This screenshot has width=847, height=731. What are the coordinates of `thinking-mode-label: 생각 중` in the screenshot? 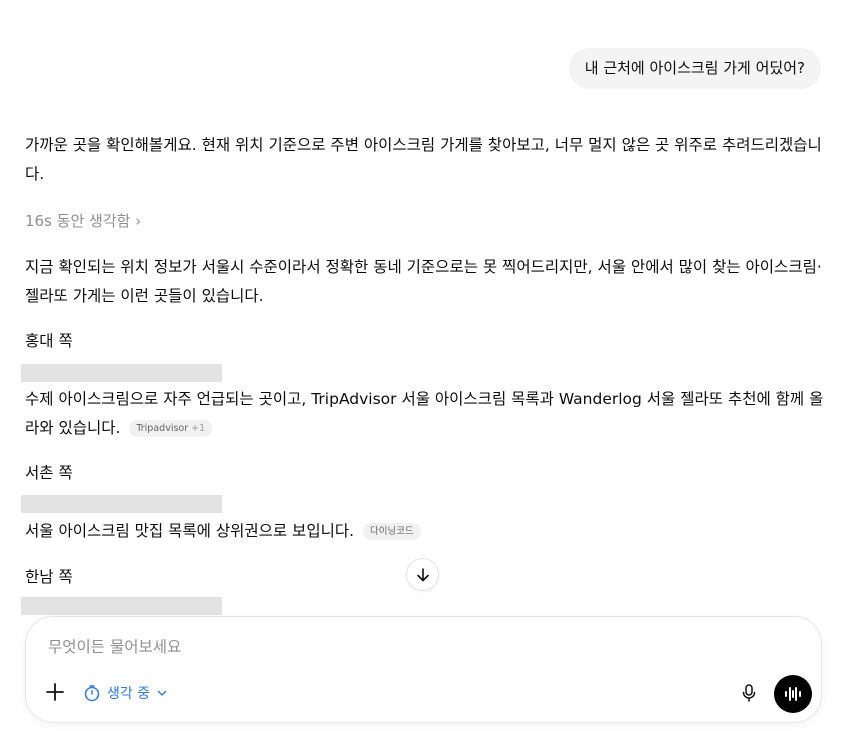 It's located at (129, 694).